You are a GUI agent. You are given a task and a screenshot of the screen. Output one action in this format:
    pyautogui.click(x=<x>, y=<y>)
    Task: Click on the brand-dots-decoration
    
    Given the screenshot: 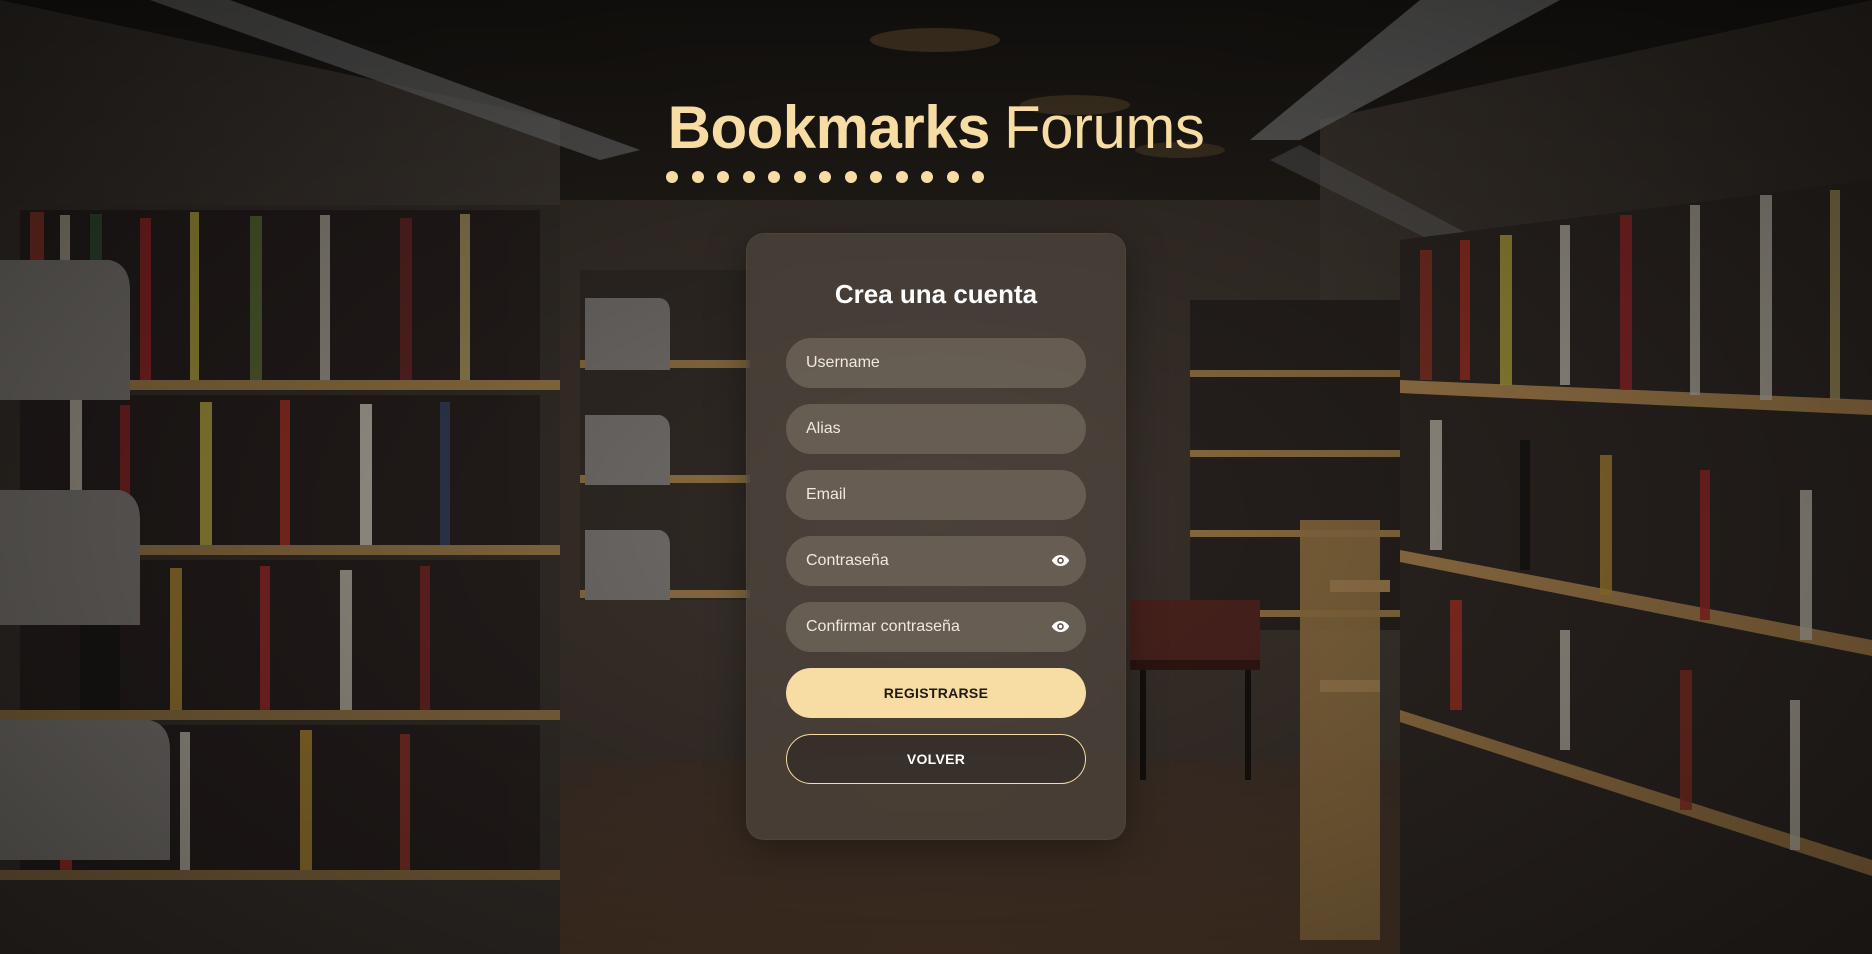 What is the action you would take?
    pyautogui.click(x=825, y=177)
    